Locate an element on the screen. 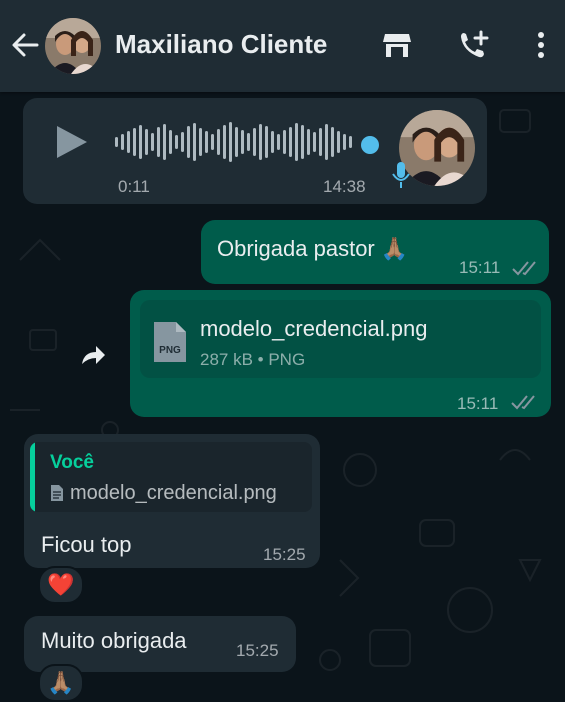 Image resolution: width=565 pixels, height=702 pixels. quote-text: modelo_credencial.png is located at coordinates (173, 493).